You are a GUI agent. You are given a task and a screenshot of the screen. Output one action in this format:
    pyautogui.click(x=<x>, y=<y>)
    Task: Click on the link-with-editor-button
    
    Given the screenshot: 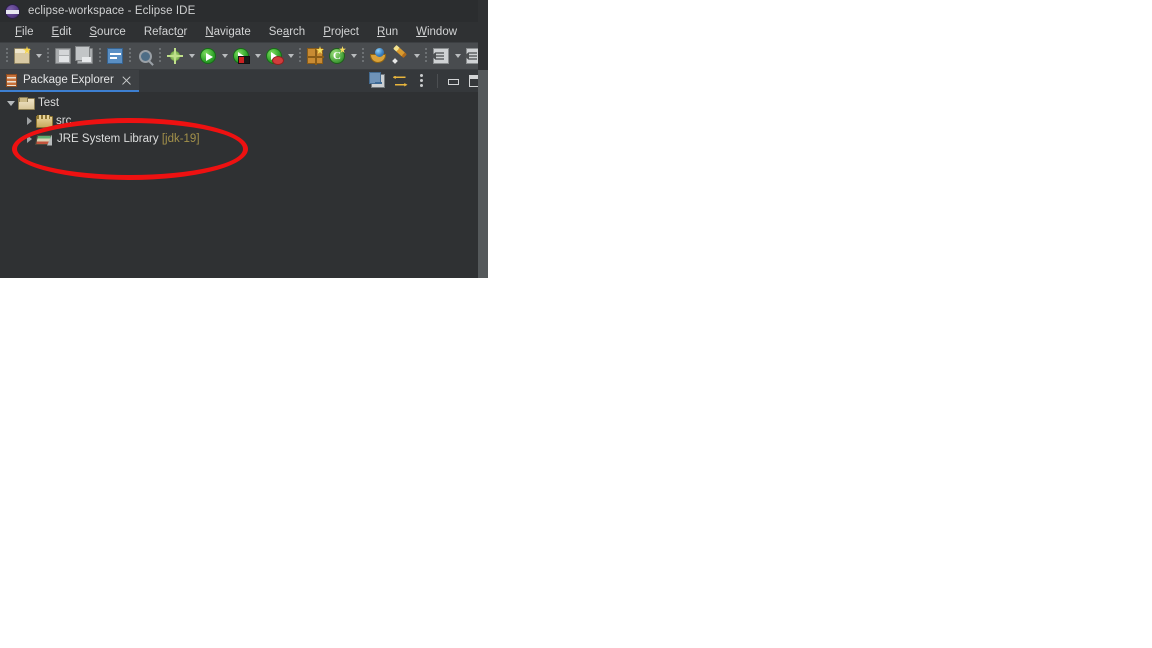 What is the action you would take?
    pyautogui.click(x=400, y=81)
    